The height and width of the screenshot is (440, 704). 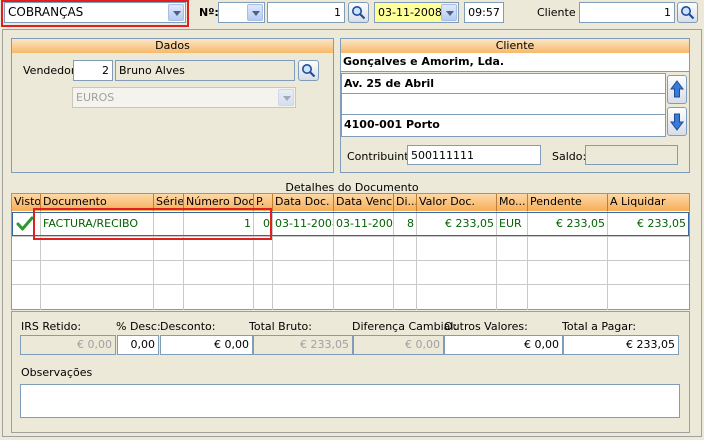 I want to click on client-postal: 4100-001 Porto, so click(x=392, y=124).